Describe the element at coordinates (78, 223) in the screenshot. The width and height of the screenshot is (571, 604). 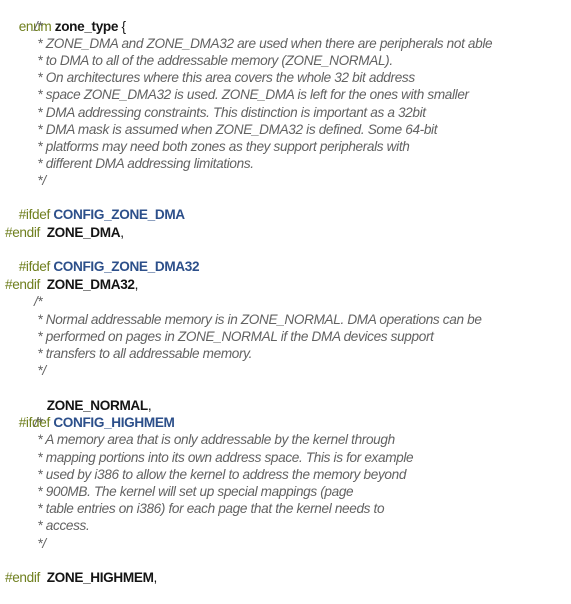
I see `enum-member: ZONE_DMA,` at that location.